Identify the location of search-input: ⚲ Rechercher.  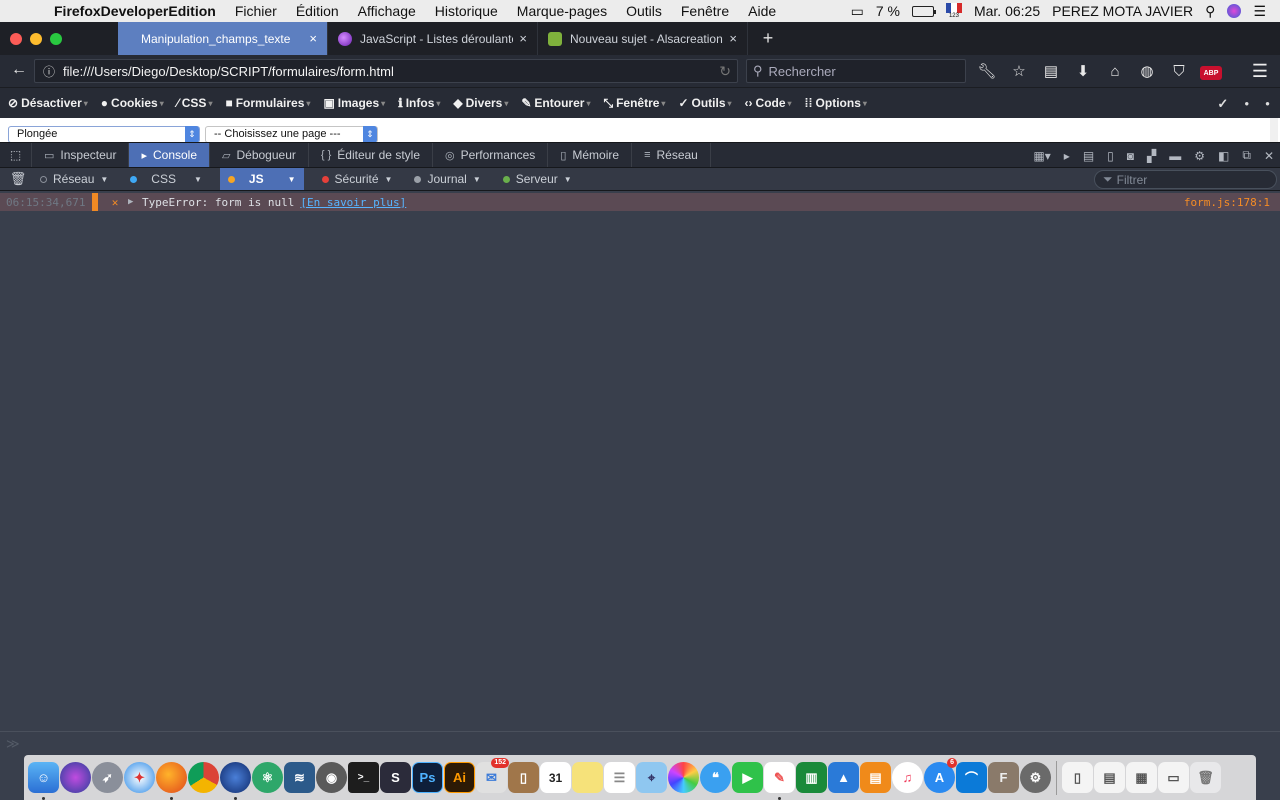
(856, 71).